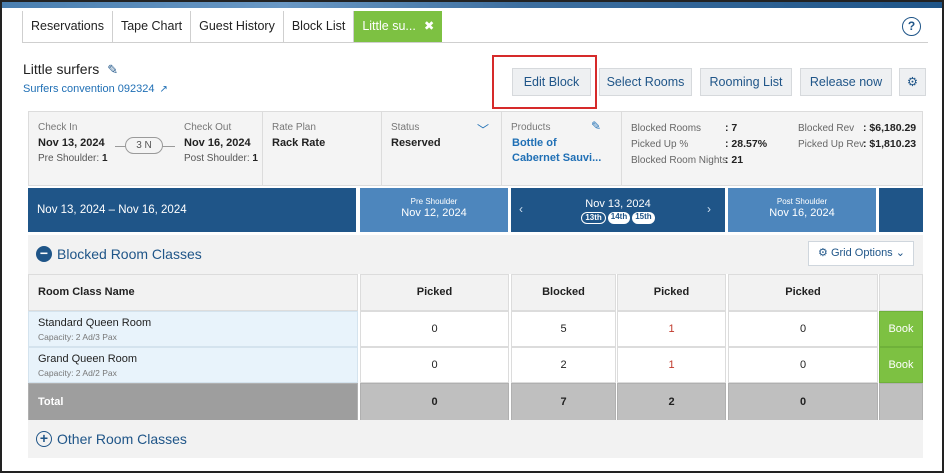 The image size is (944, 473). Describe the element at coordinates (563, 292) in the screenshot. I see `column-header-blocked: Blocked` at that location.